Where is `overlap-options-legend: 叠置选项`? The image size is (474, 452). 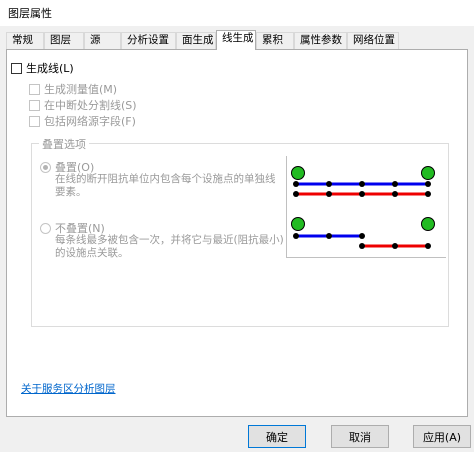 overlap-options-legend: 叠置选项 is located at coordinates (64, 144).